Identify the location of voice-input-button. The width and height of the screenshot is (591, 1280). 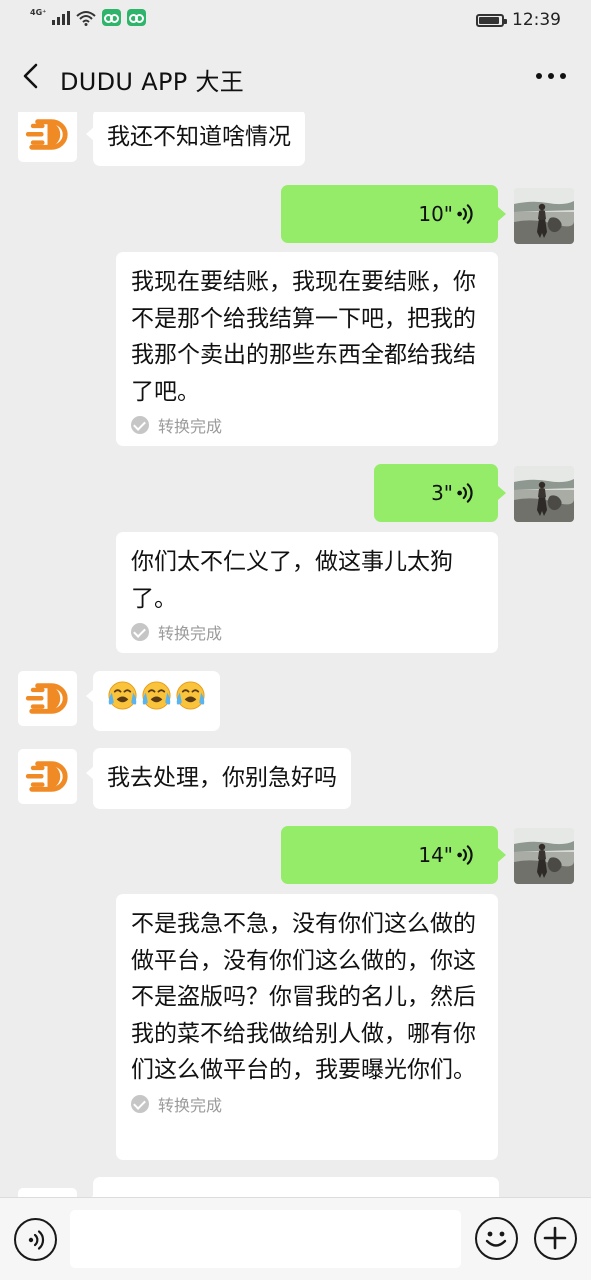
(35, 1239).